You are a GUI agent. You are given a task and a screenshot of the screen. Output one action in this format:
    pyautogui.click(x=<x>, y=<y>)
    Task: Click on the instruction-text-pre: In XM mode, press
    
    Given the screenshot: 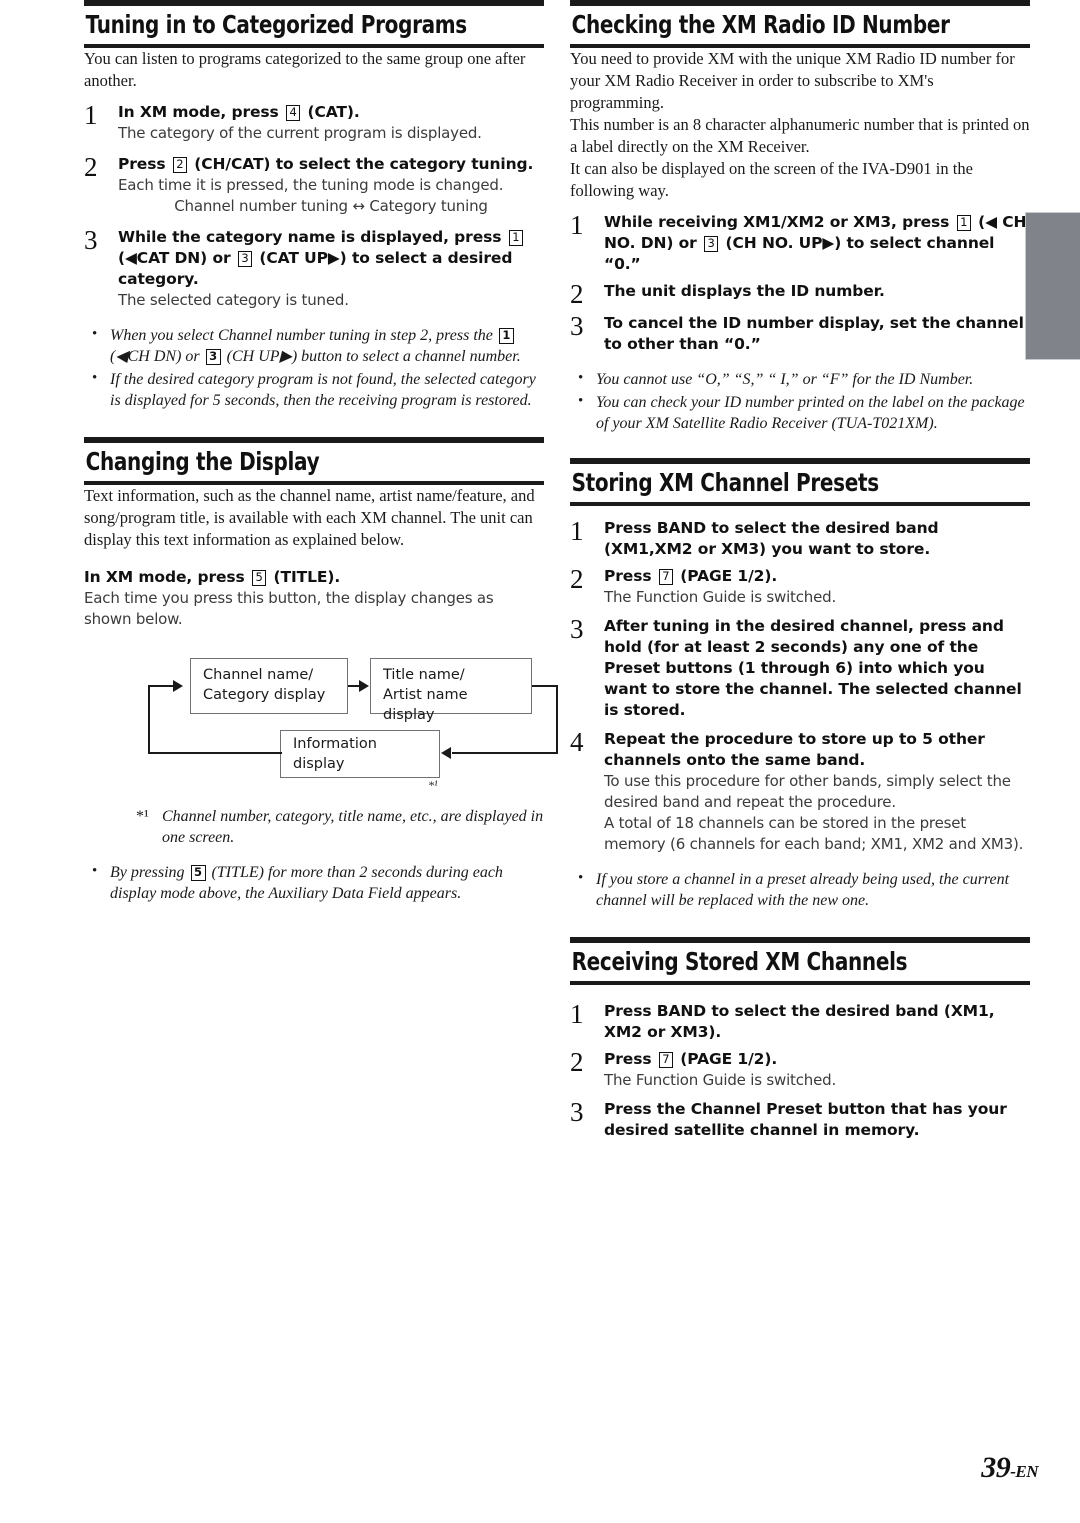 What is the action you would take?
    pyautogui.click(x=164, y=577)
    